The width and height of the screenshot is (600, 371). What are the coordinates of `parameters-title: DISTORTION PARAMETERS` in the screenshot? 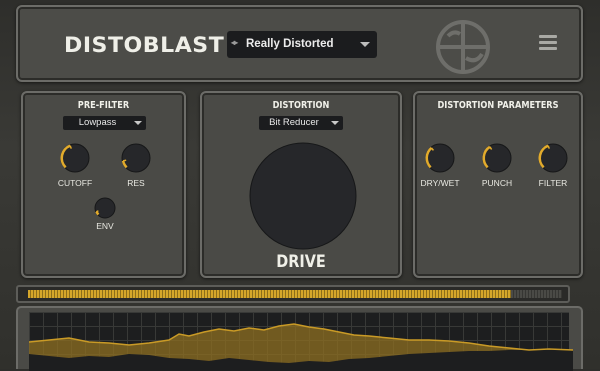 It's located at (498, 105).